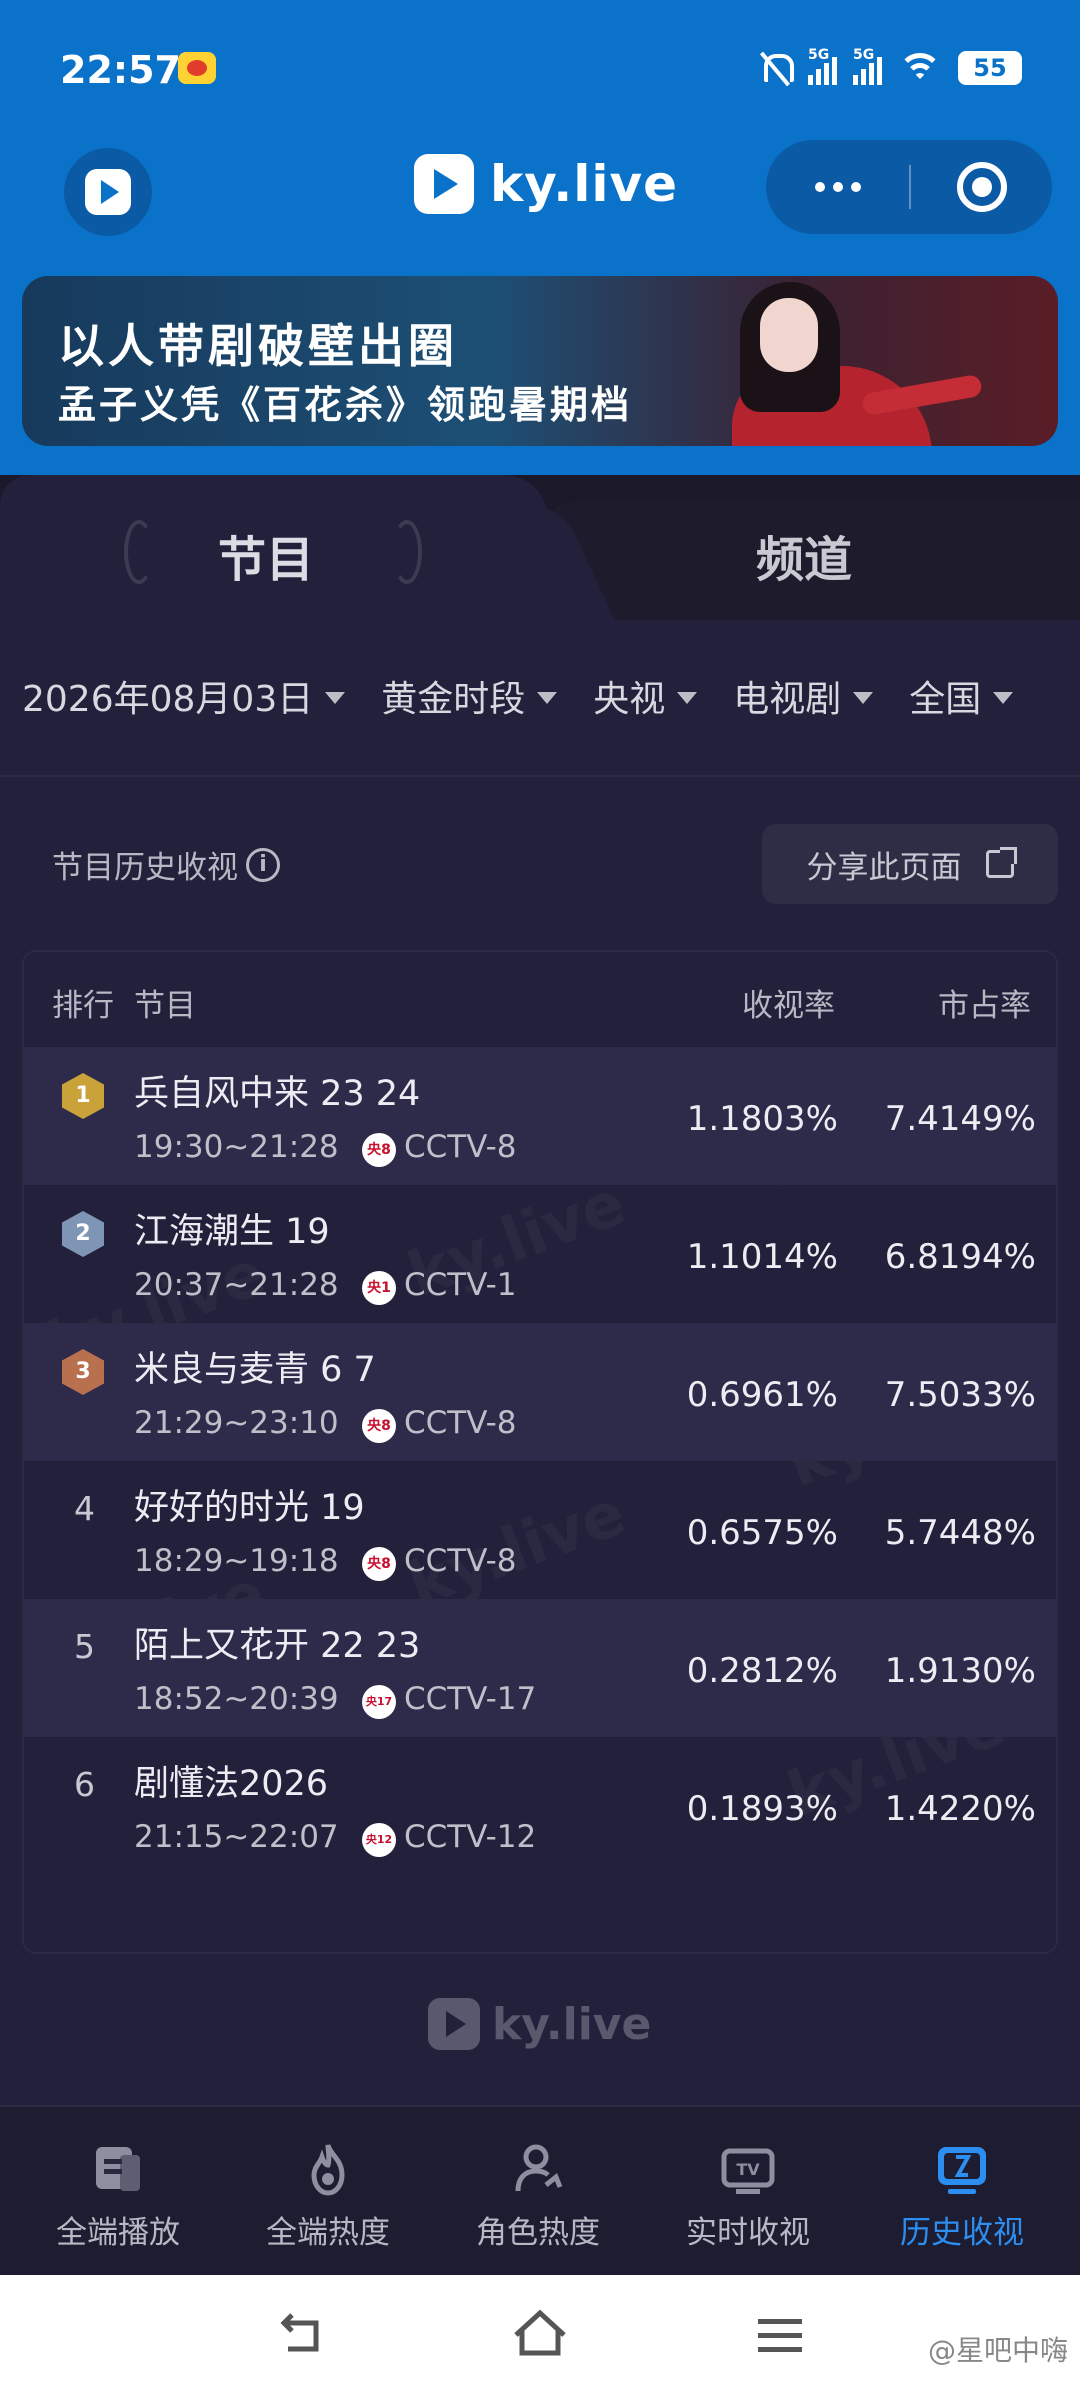 Image resolution: width=1080 pixels, height=2400 pixels. Describe the element at coordinates (885, 361) in the screenshot. I see `banner-actress-image` at that location.